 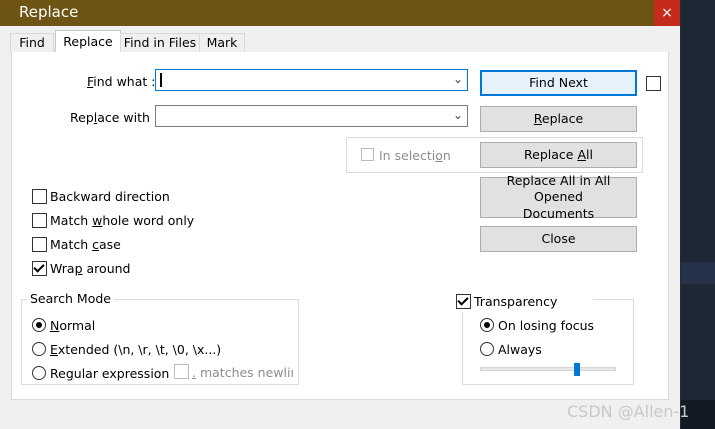 I want to click on close-button: Close, so click(x=558, y=239).